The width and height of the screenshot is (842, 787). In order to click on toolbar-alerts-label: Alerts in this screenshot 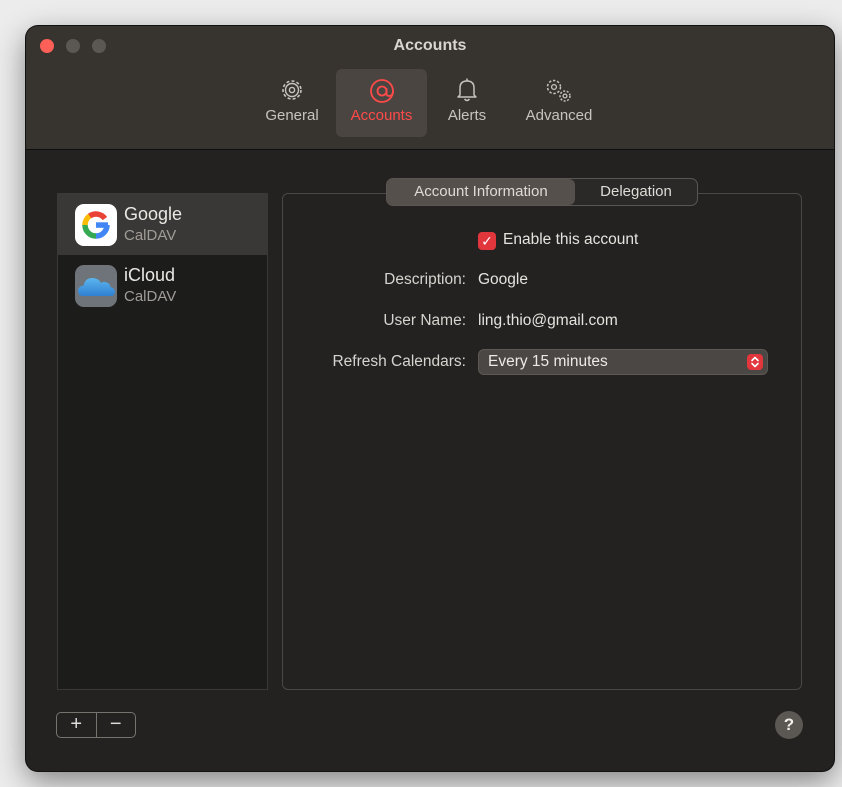, I will do `click(467, 115)`.